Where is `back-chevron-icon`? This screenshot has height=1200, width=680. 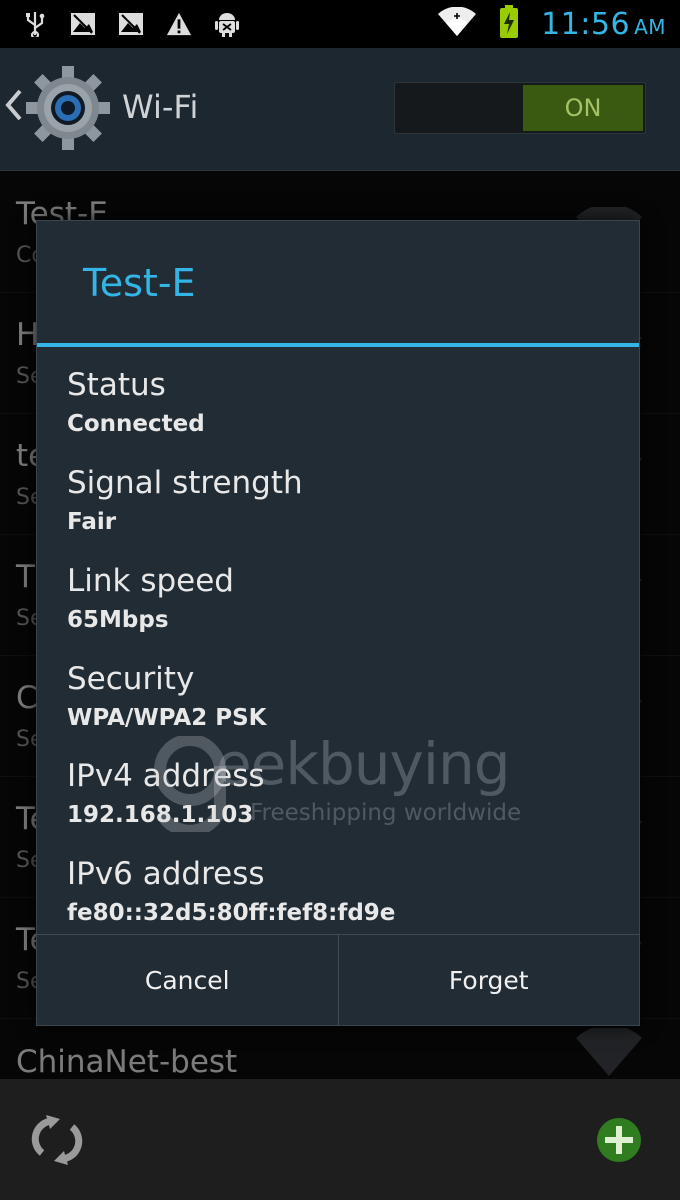 back-chevron-icon is located at coordinates (14, 107).